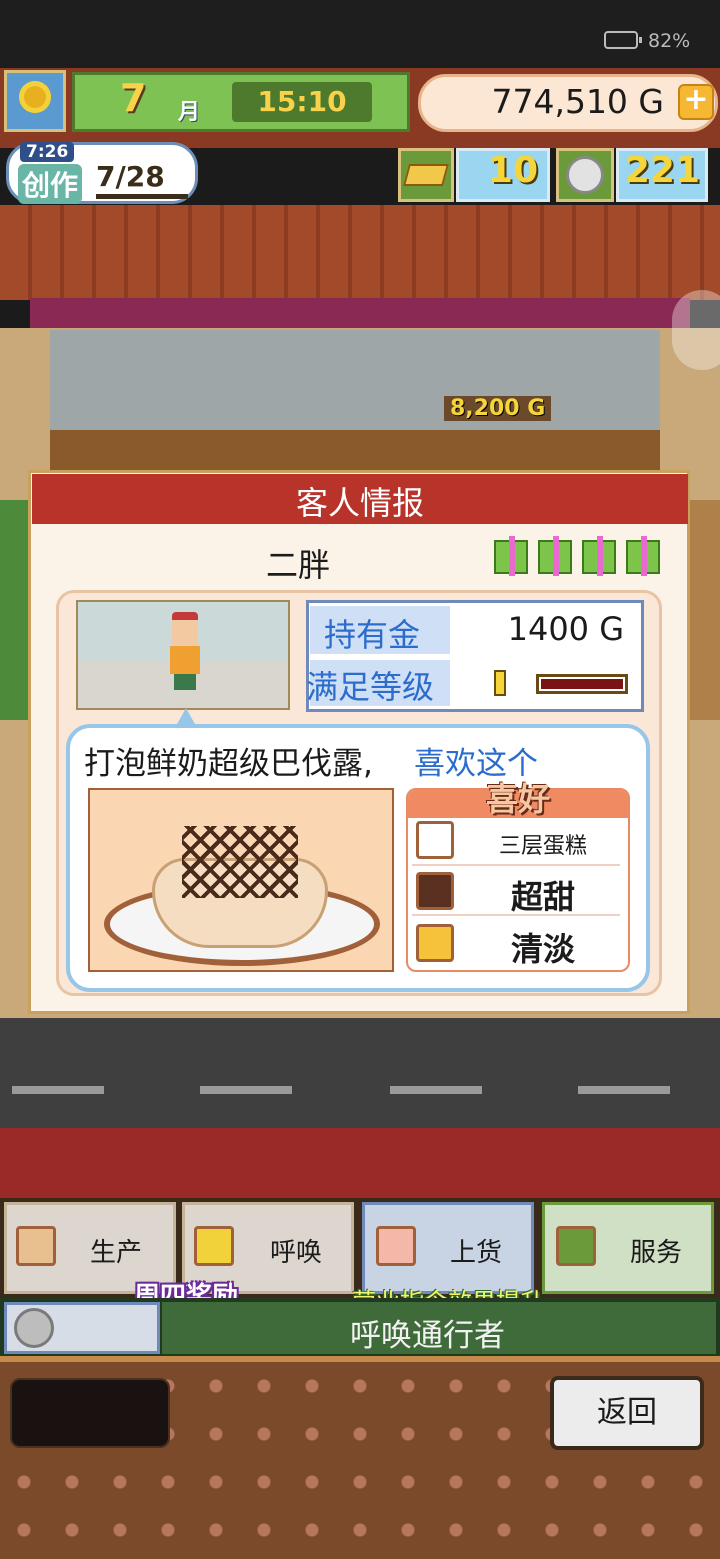  I want to click on shop-counter, so click(355, 450).